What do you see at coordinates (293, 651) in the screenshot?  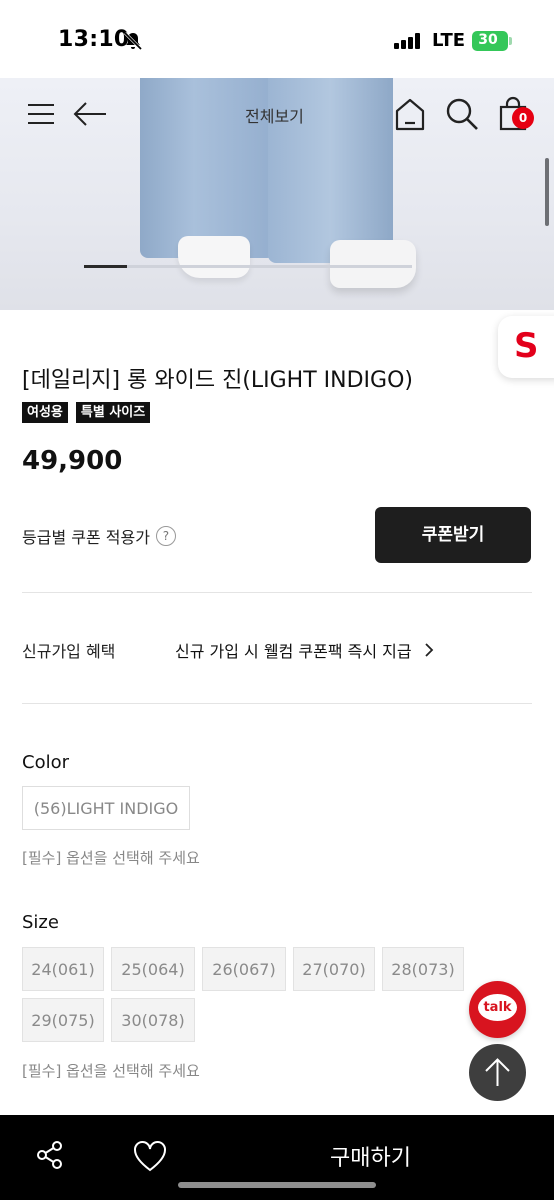 I see `benefit-text: 신규 가입 시 웰컴 쿠폰팩 즉시 지급` at bounding box center [293, 651].